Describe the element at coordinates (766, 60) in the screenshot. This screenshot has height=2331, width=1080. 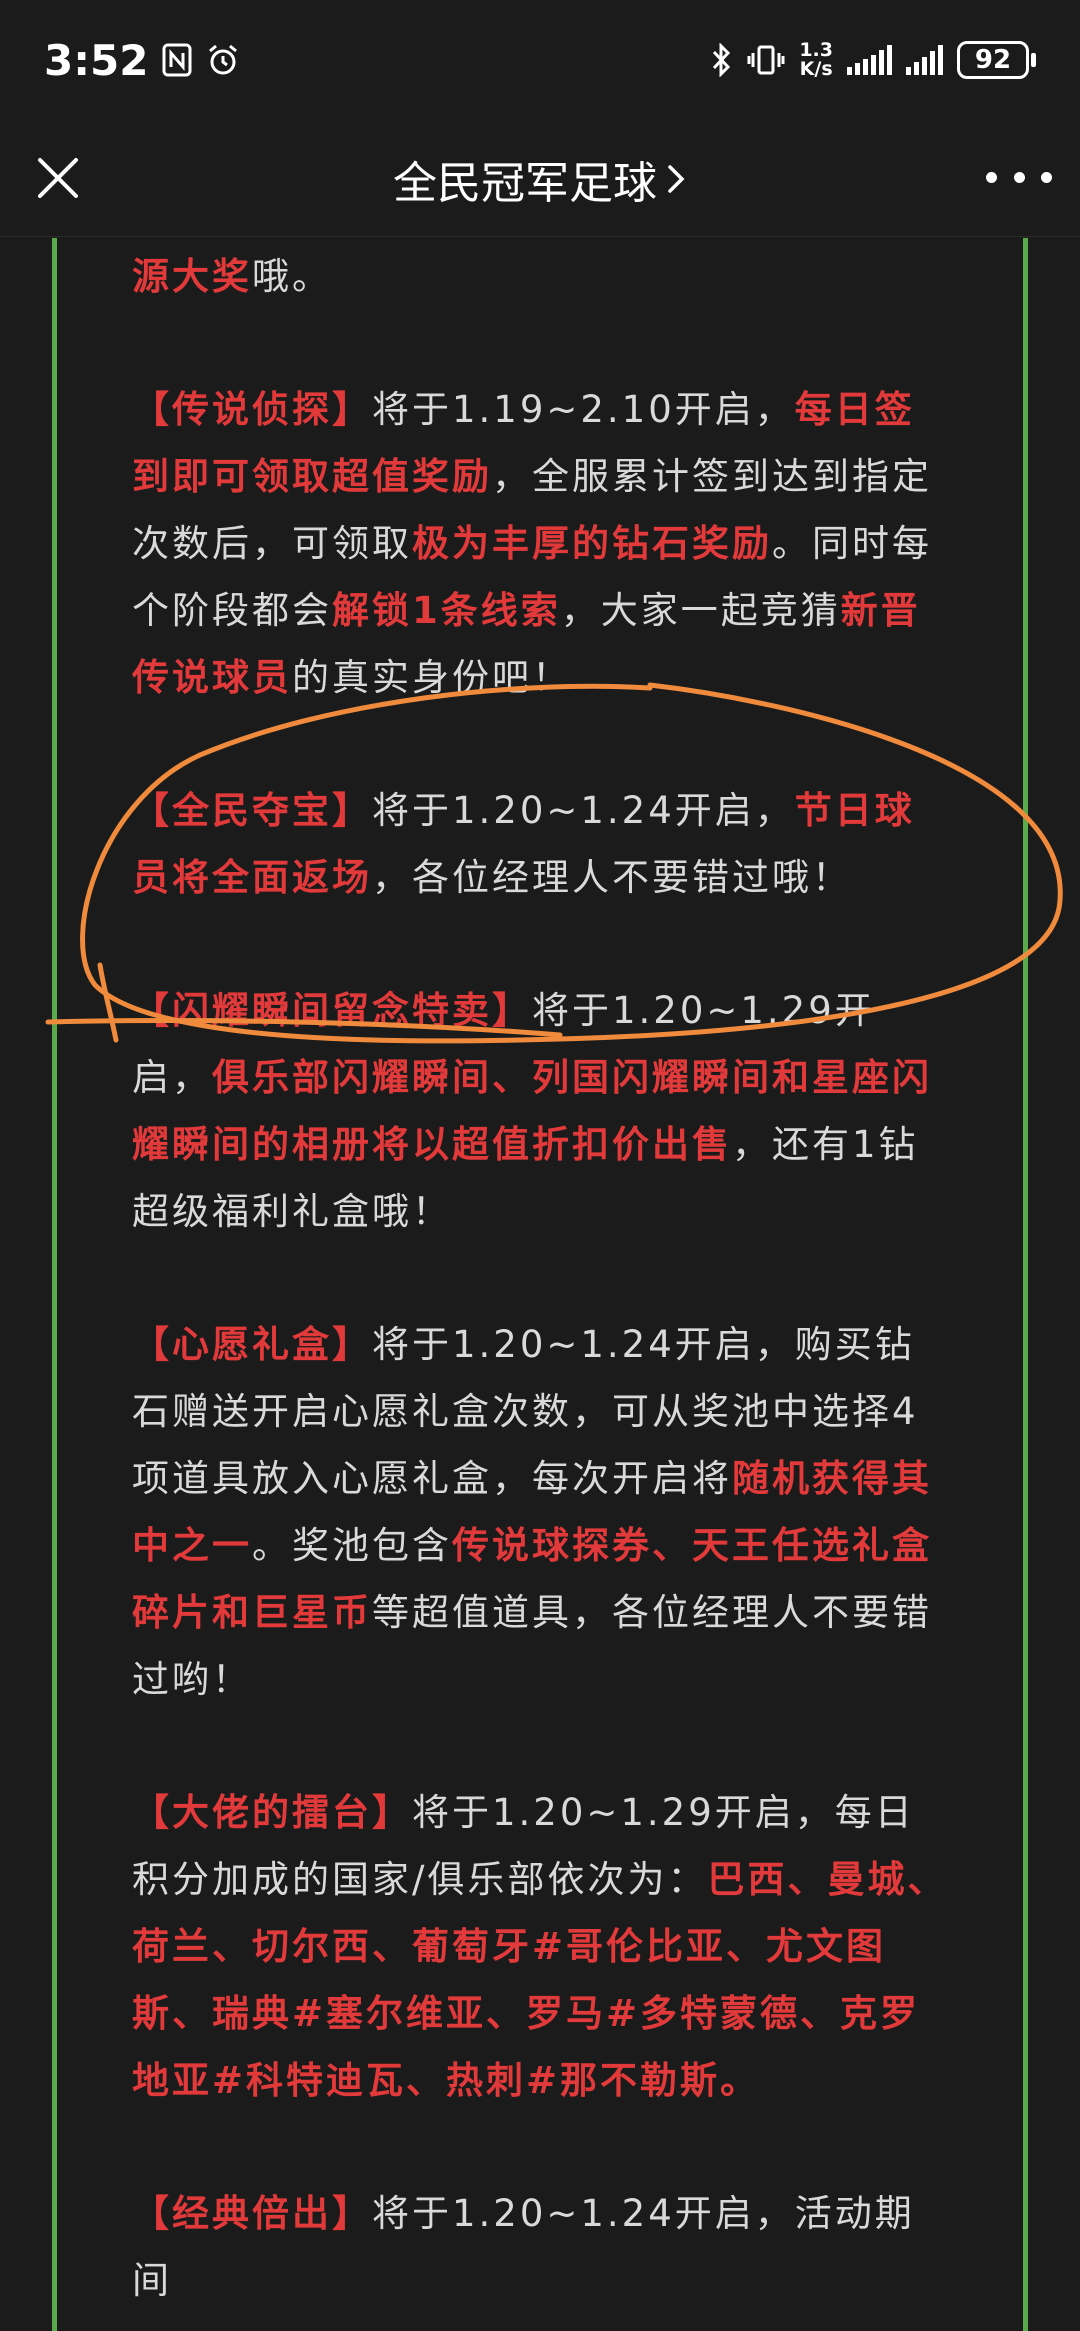
I see `vibrate-icon` at that location.